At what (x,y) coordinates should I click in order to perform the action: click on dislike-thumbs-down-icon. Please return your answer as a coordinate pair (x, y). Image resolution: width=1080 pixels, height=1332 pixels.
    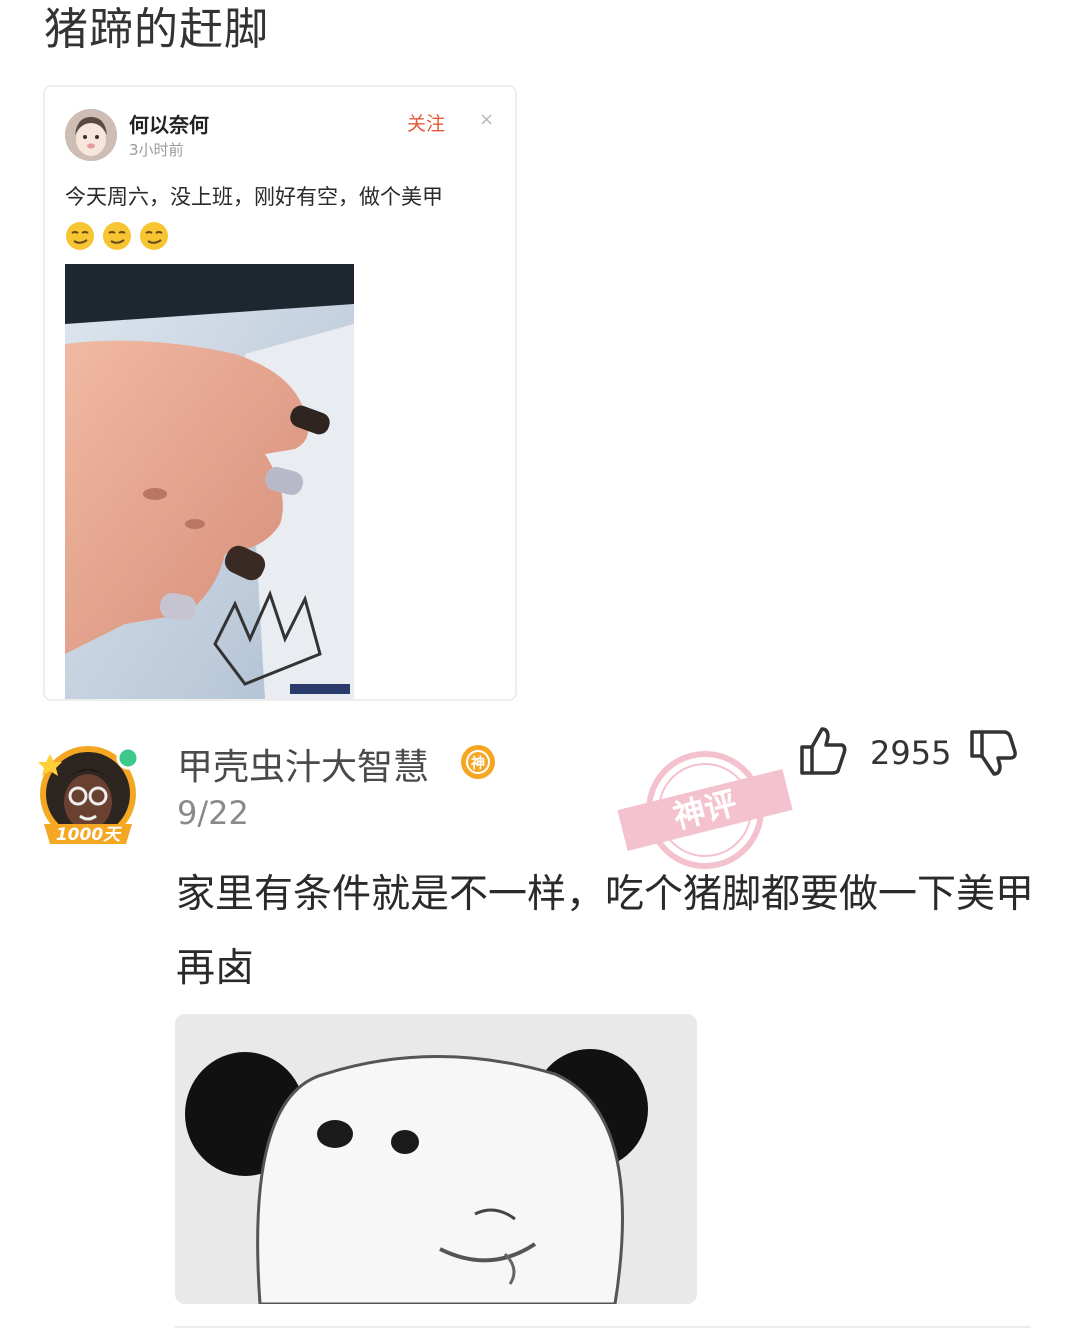
    Looking at the image, I should click on (993, 753).